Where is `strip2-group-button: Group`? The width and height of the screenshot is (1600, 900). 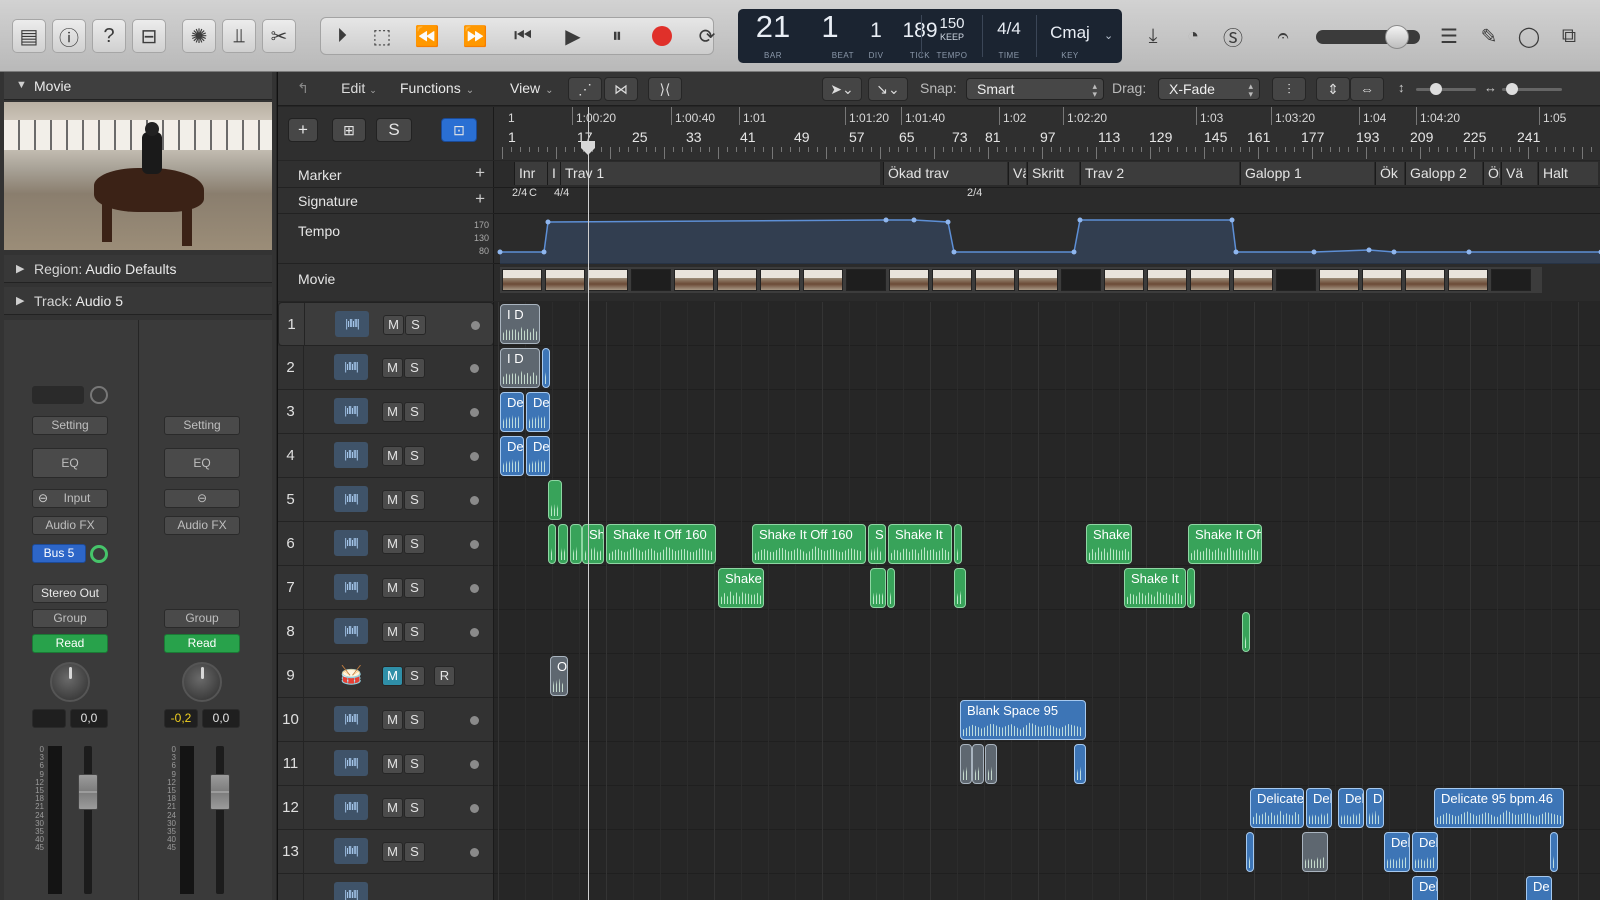 strip2-group-button: Group is located at coordinates (202, 618).